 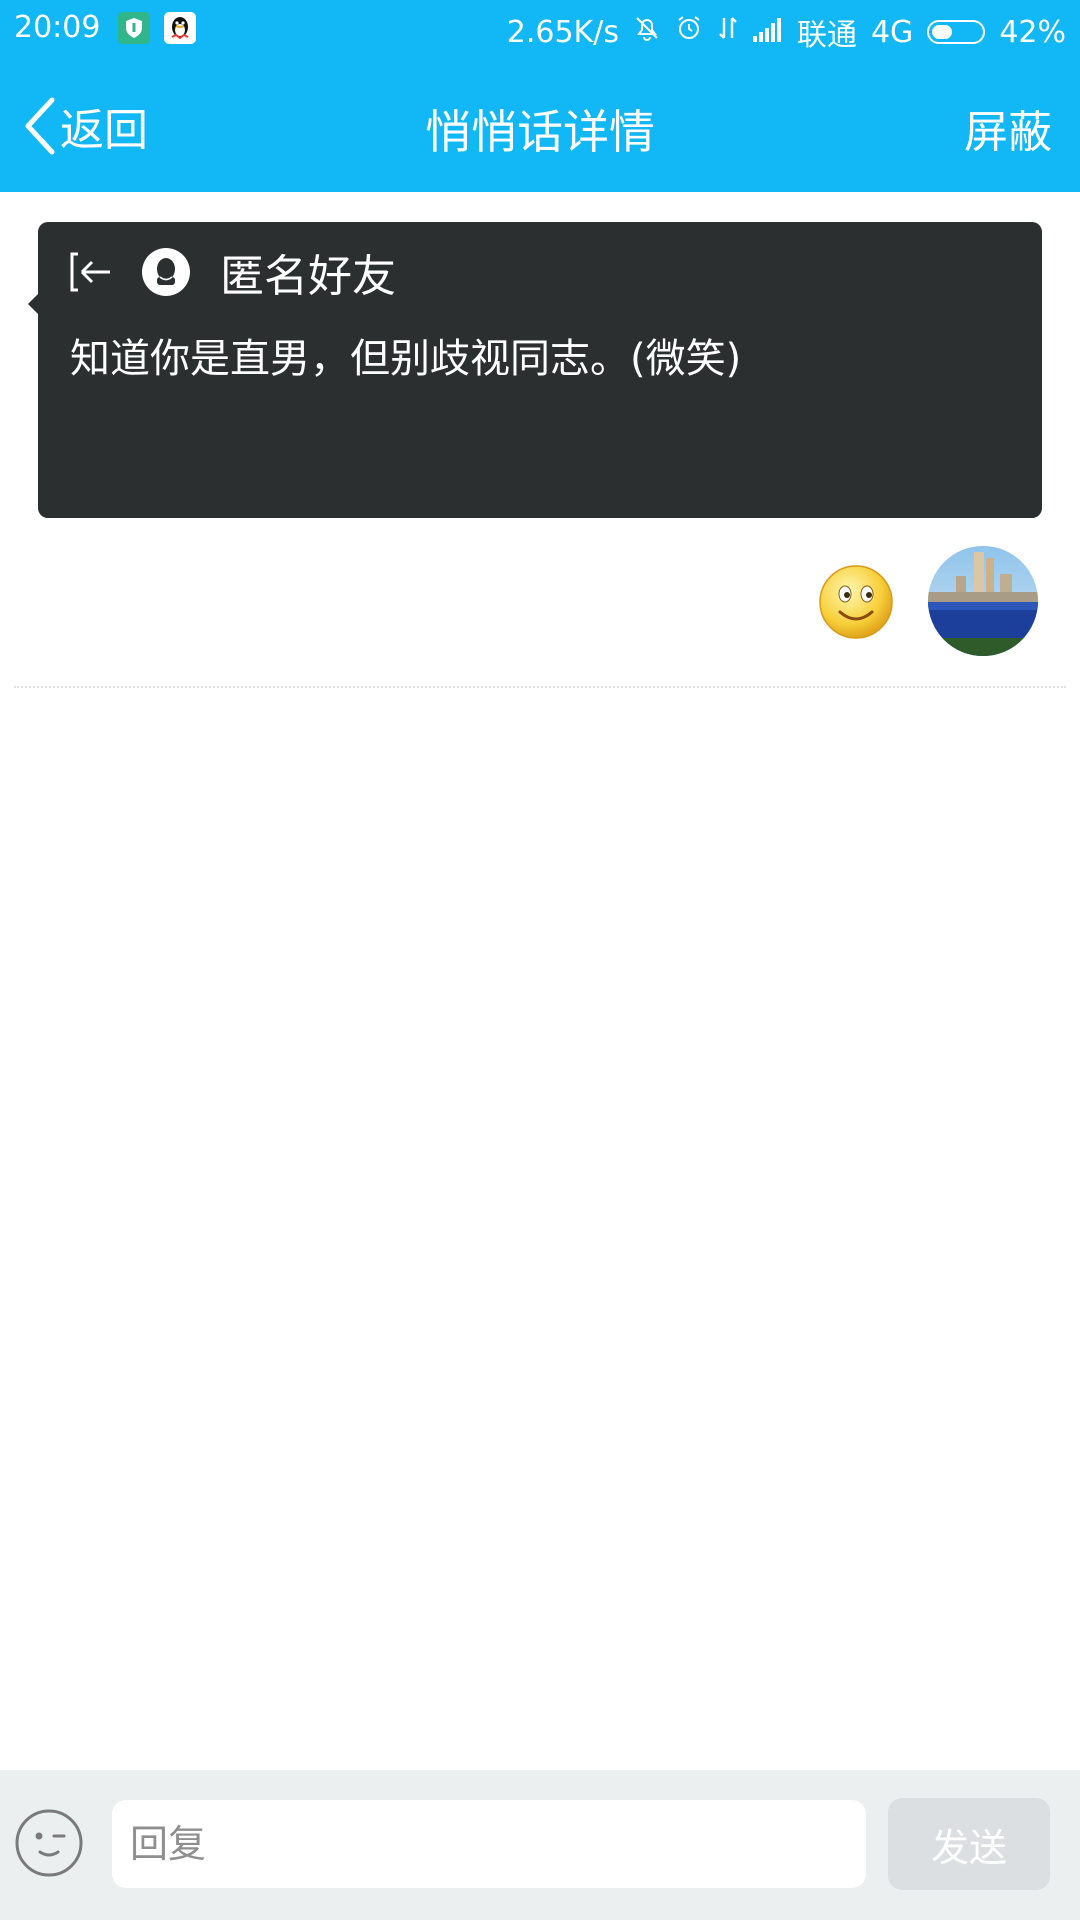 I want to click on emoji-wink-icon, so click(x=49, y=1843).